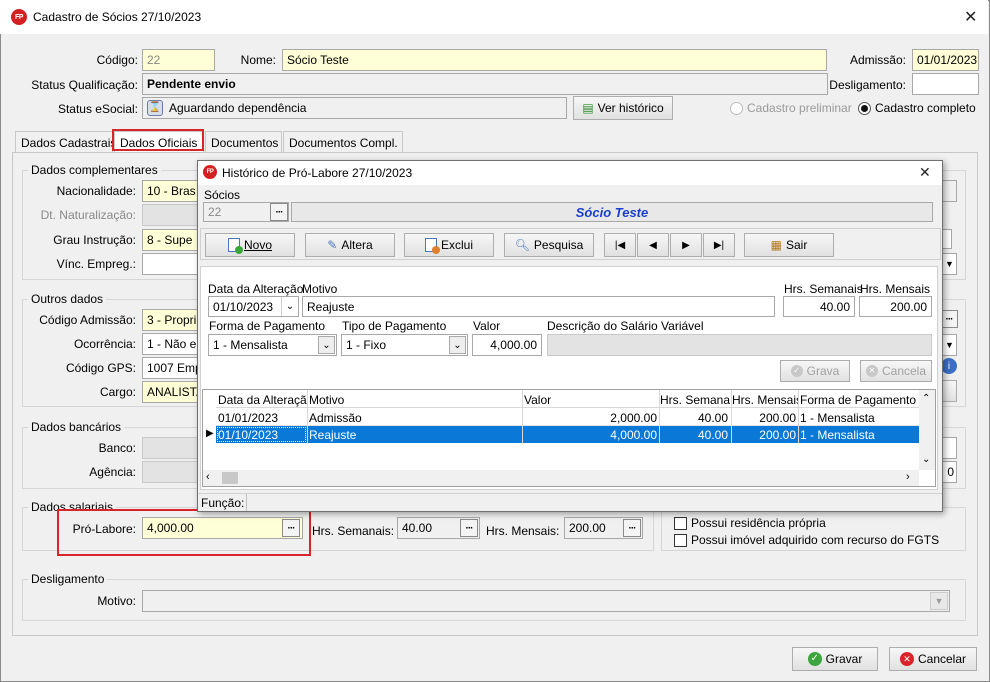 This screenshot has height=682, width=990. Describe the element at coordinates (487, 326) in the screenshot. I see `valor-label: Valor` at that location.